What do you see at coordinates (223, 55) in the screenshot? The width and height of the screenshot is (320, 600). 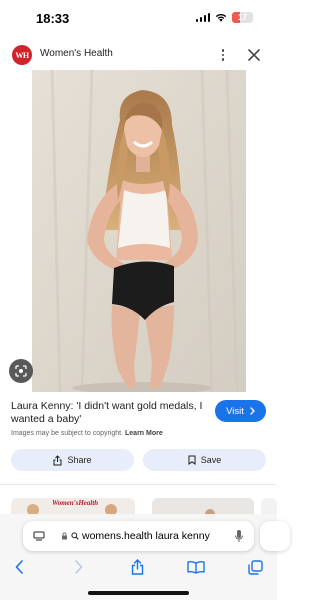 I see `more-options-button` at bounding box center [223, 55].